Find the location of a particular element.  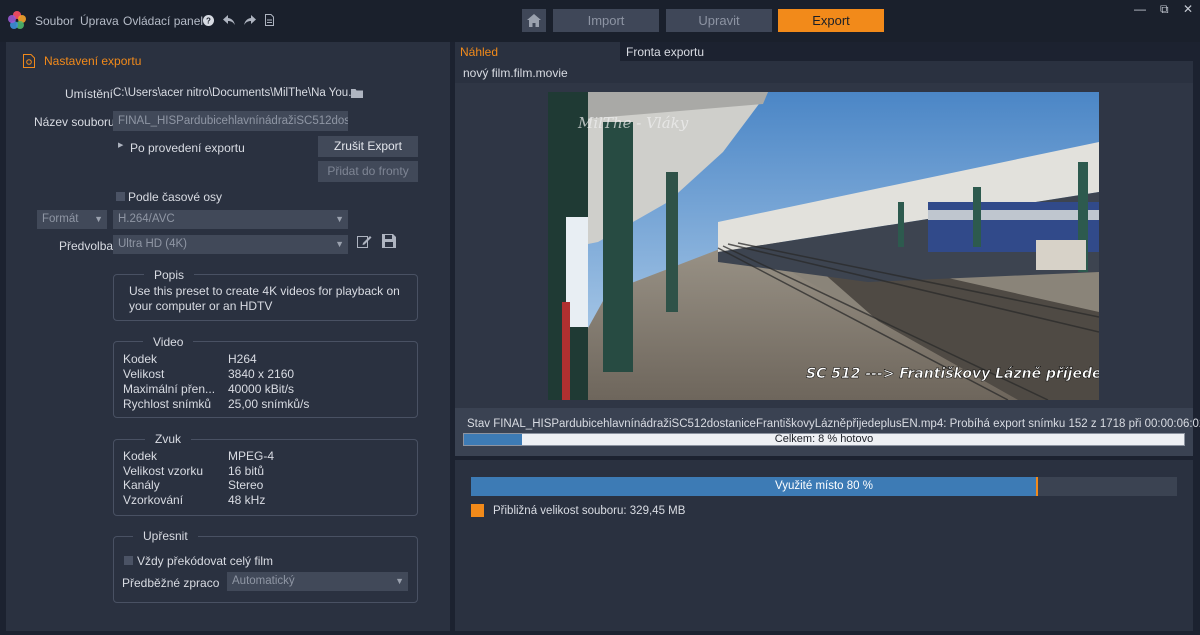

preset-dropdown: Ultra HD (4K) ▼ is located at coordinates (230, 244).